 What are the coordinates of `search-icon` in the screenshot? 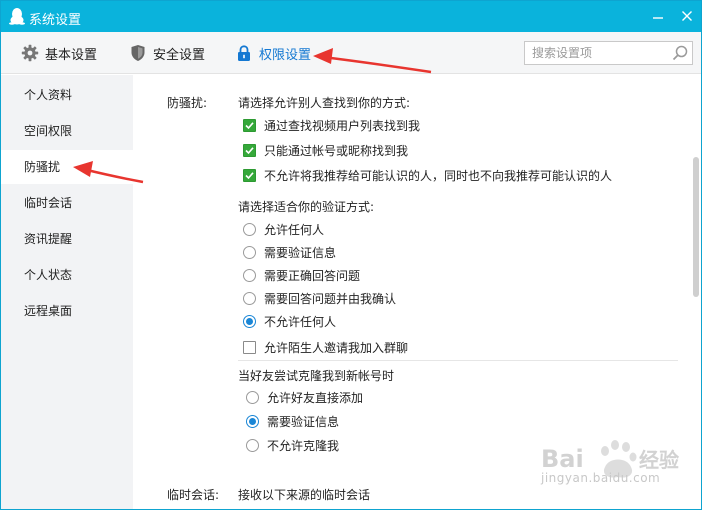 It's located at (680, 53).